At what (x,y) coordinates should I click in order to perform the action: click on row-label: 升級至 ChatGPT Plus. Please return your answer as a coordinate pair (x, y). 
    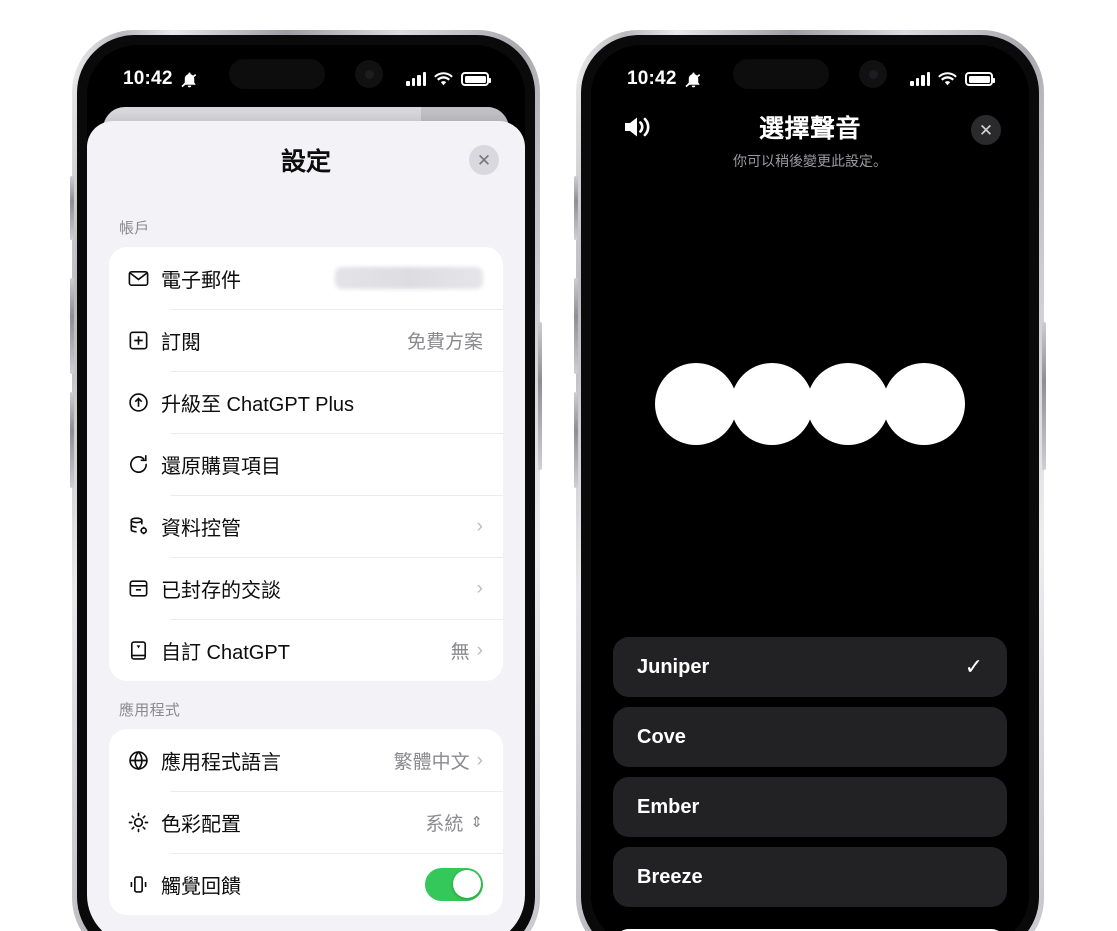
    Looking at the image, I should click on (258, 404).